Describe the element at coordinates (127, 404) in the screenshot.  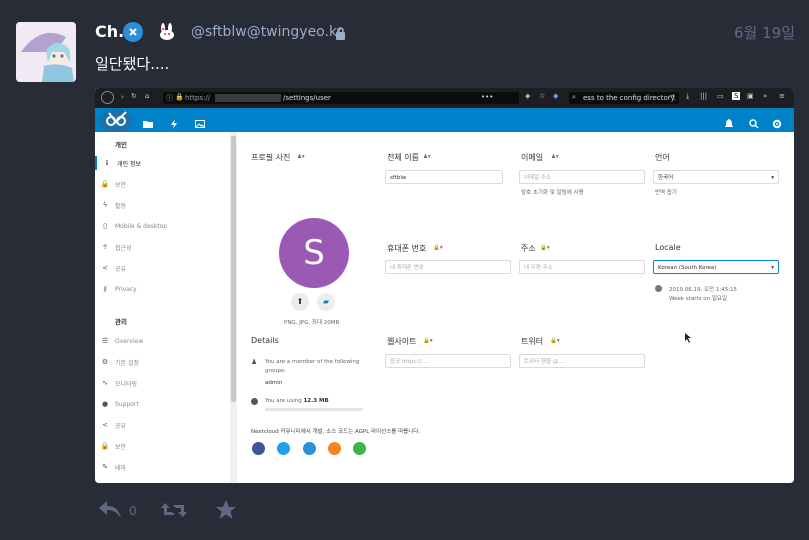
I see `sidebar-item-label: Support` at that location.